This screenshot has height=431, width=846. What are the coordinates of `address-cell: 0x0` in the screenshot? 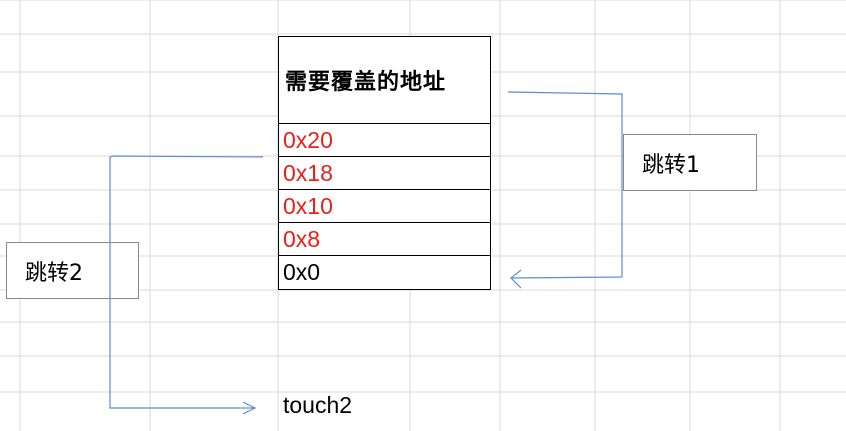 It's located at (302, 272).